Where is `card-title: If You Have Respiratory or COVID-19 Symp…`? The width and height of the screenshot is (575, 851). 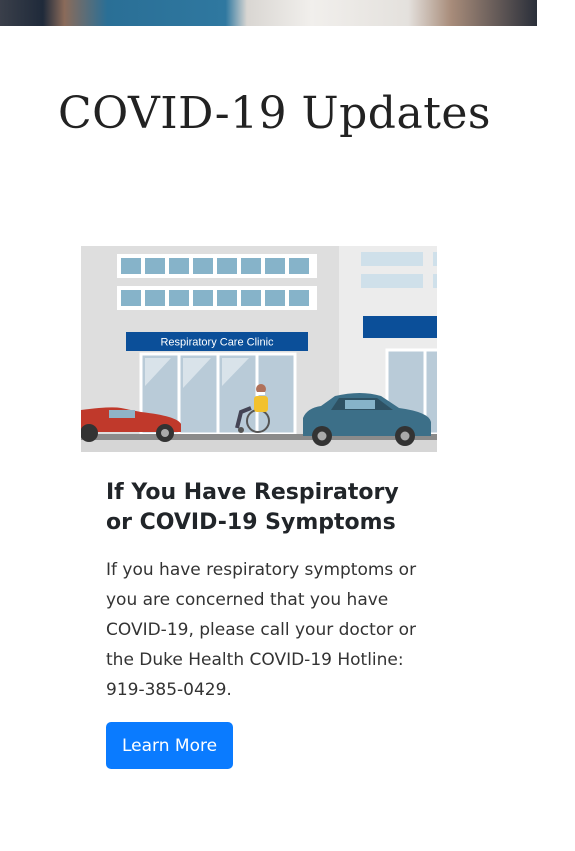
card-title: If You Have Respiratory or COVID-19 Symp… is located at coordinates (252, 507).